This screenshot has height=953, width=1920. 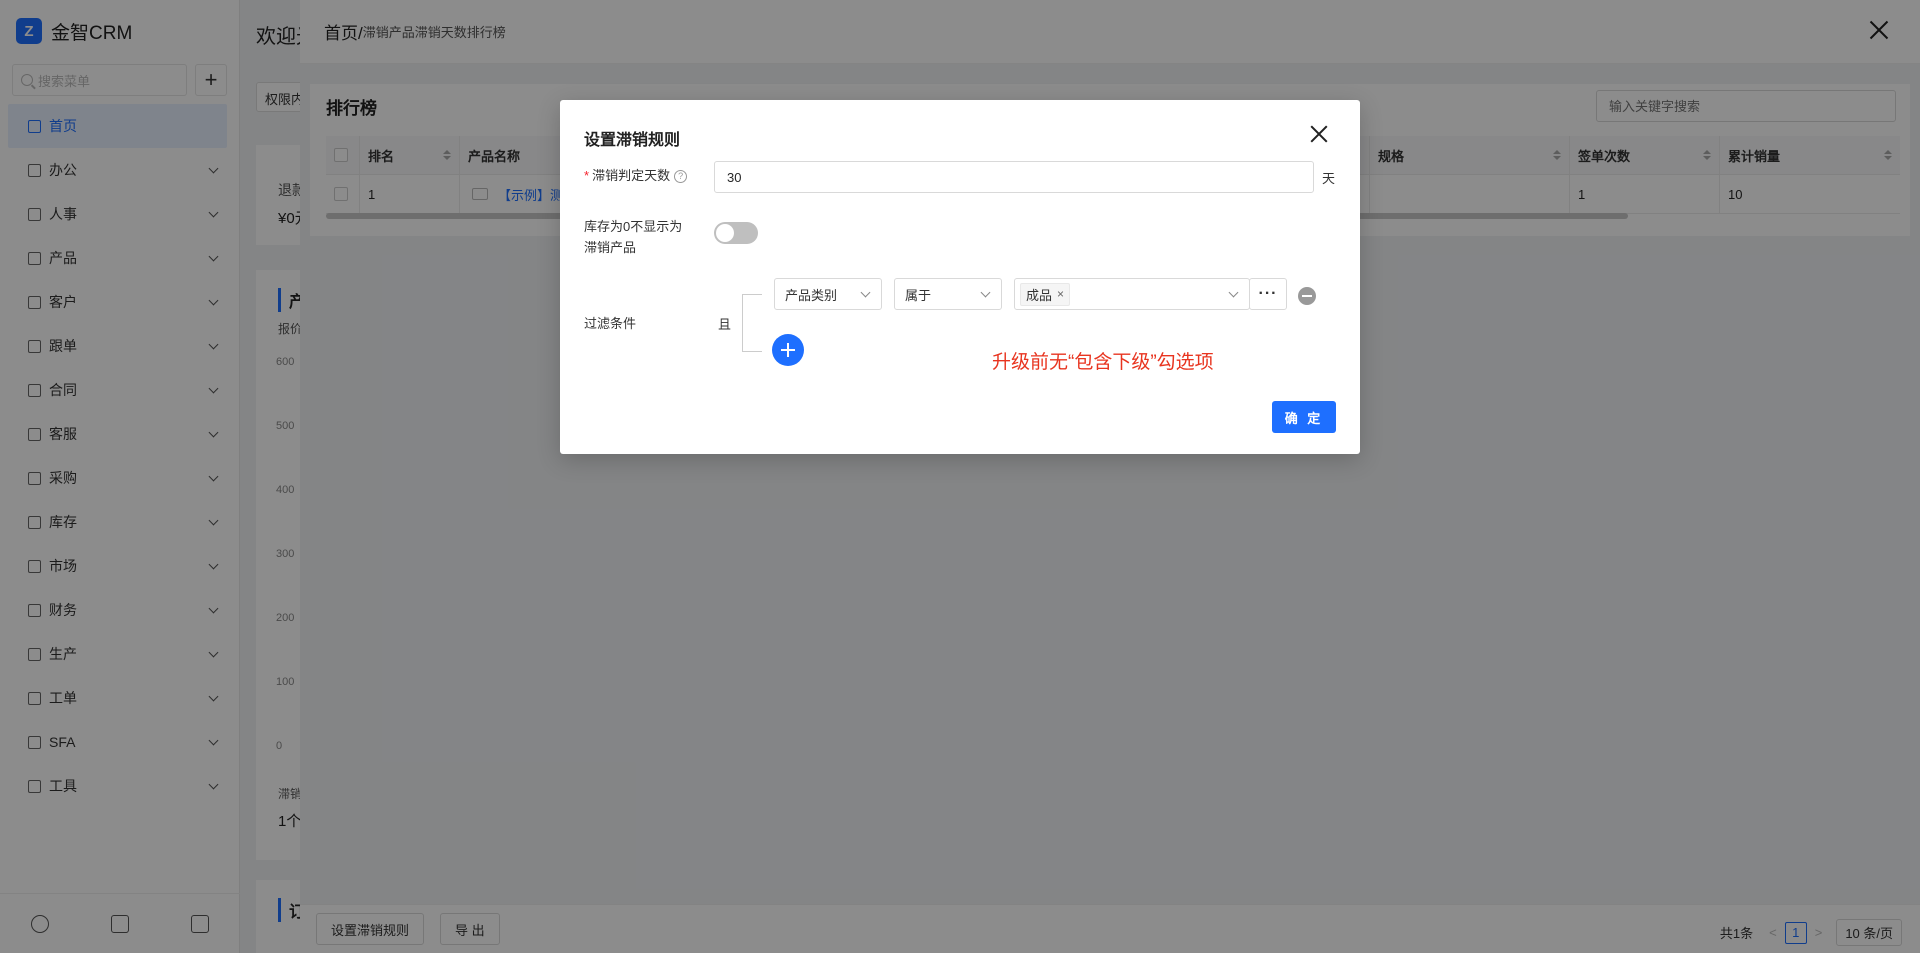 I want to click on zero-stock-label: 库存为0不显示为 滞销产品, so click(x=633, y=237).